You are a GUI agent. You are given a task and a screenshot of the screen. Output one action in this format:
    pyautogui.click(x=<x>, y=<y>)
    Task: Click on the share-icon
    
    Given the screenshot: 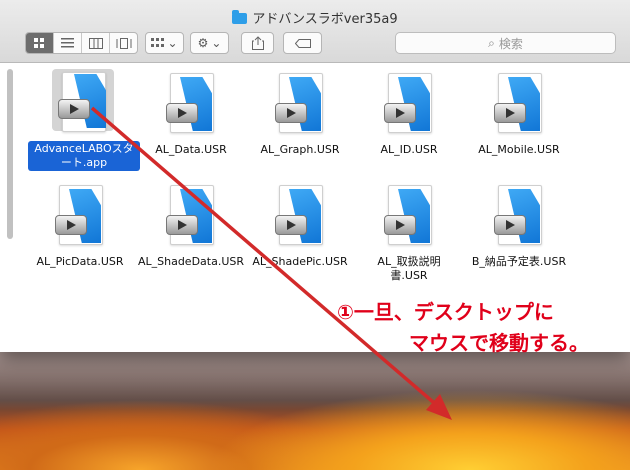 What is the action you would take?
    pyautogui.click(x=257, y=43)
    